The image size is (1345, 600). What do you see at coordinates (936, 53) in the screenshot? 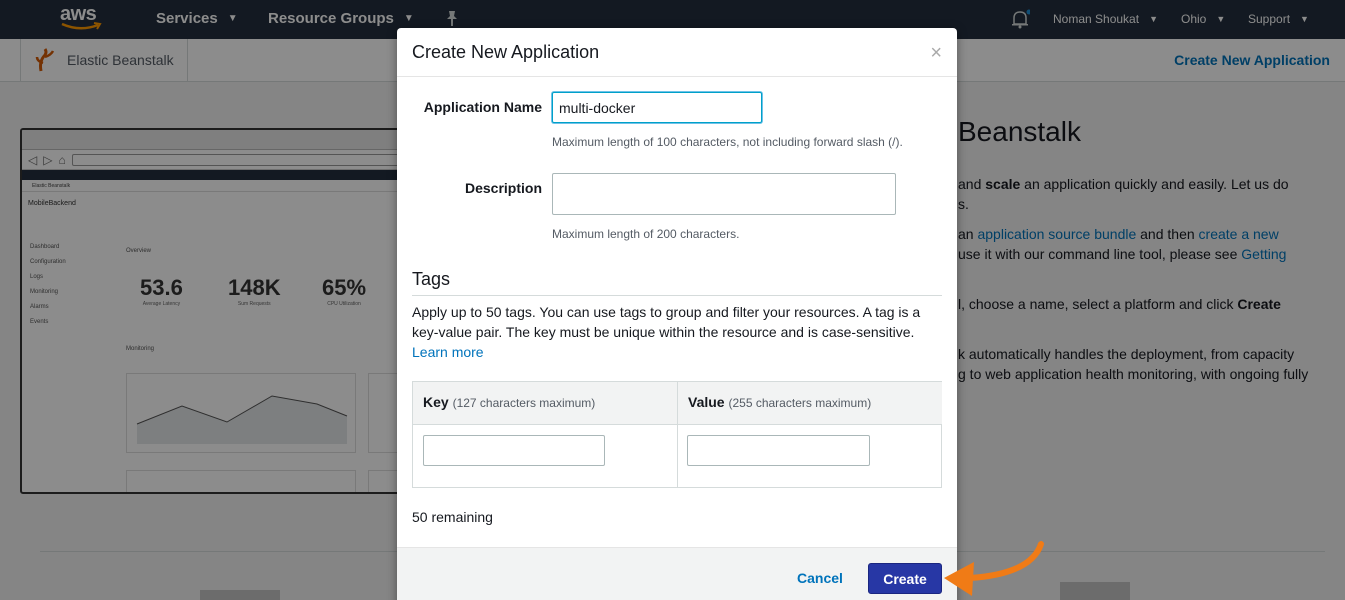
I see `close-icon: ×` at bounding box center [936, 53].